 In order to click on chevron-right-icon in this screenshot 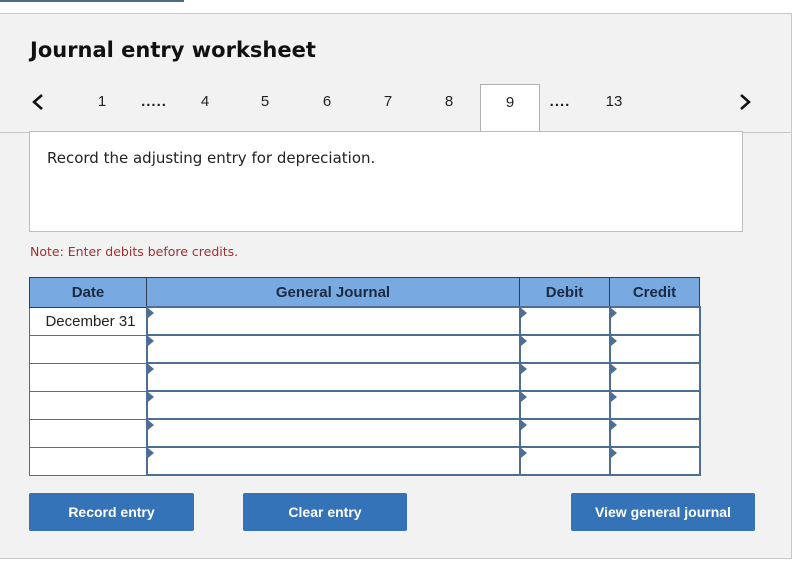, I will do `click(745, 102)`.